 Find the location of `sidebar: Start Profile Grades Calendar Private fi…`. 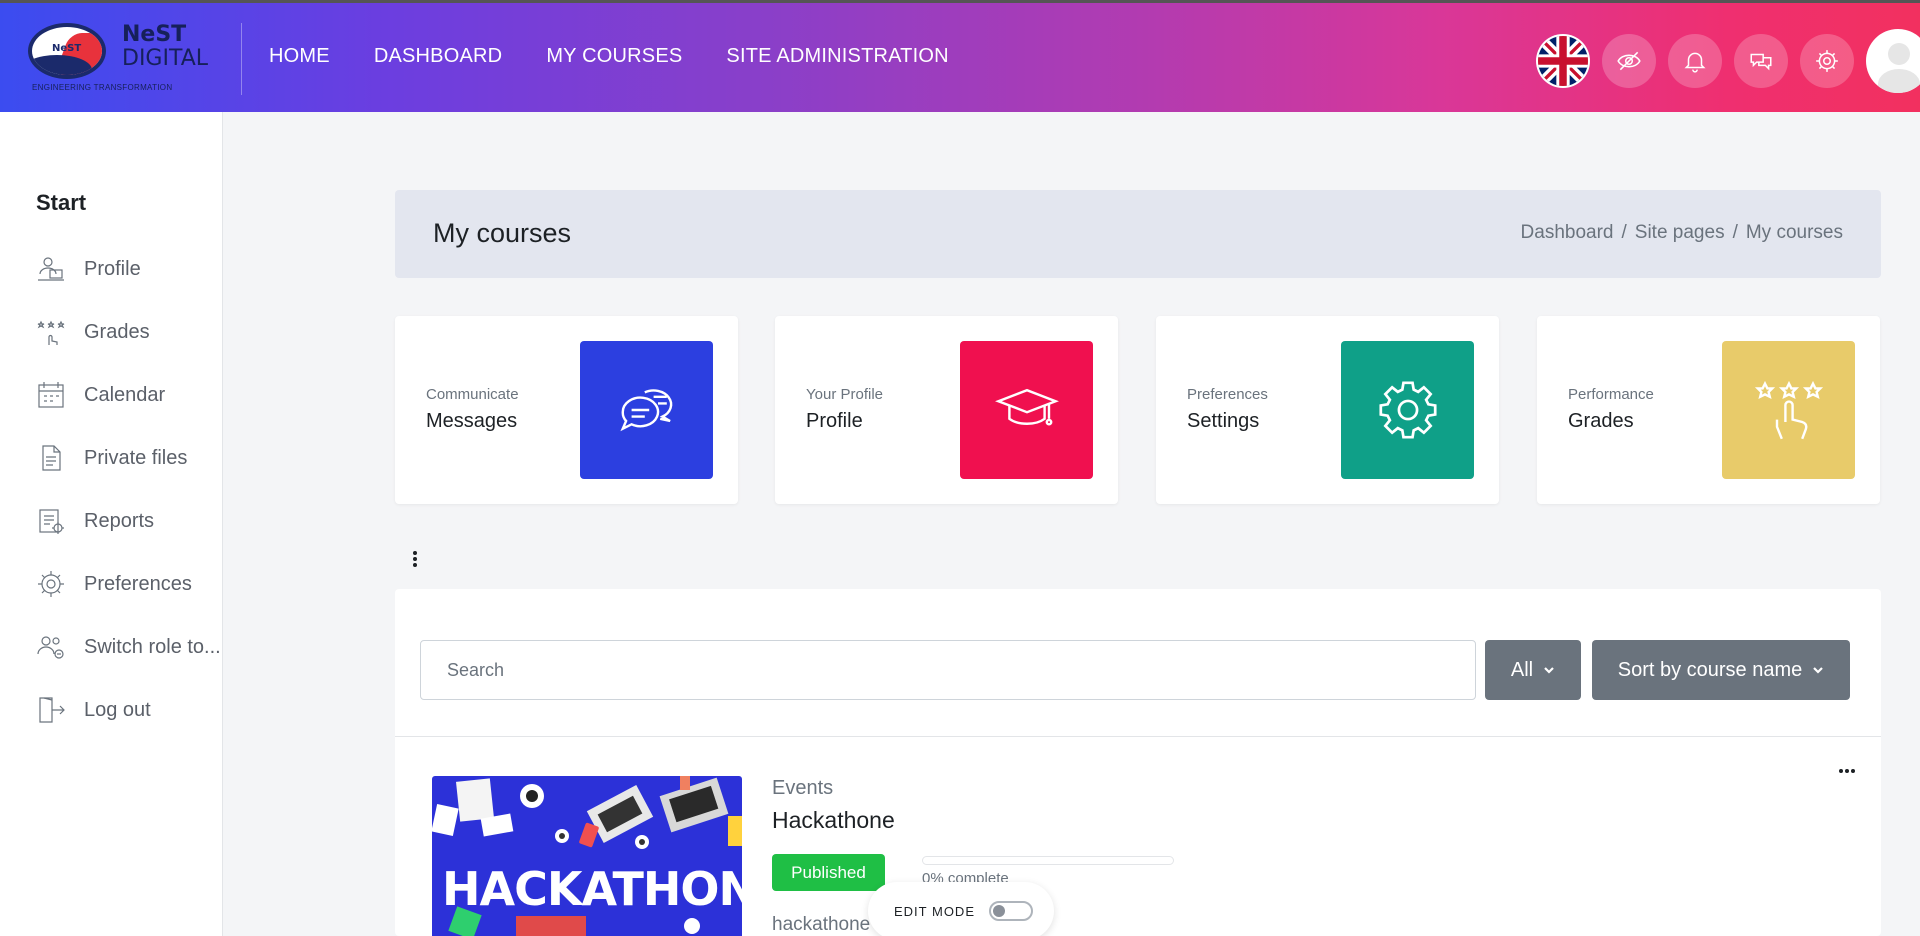

sidebar: Start Profile Grades Calendar Private fi… is located at coordinates (111, 524).